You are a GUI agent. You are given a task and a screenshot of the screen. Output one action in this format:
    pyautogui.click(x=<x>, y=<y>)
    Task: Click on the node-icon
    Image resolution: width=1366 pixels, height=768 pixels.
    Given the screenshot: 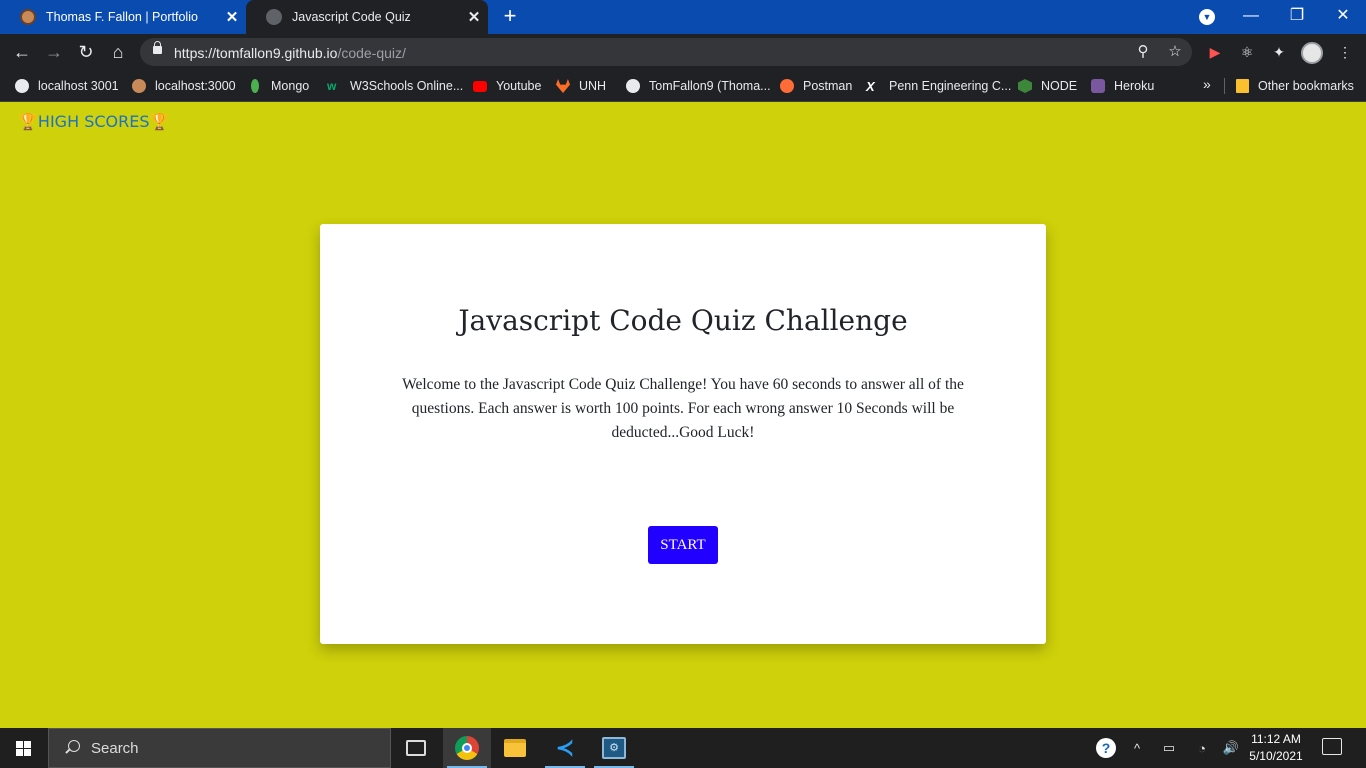 What is the action you would take?
    pyautogui.click(x=1025, y=86)
    